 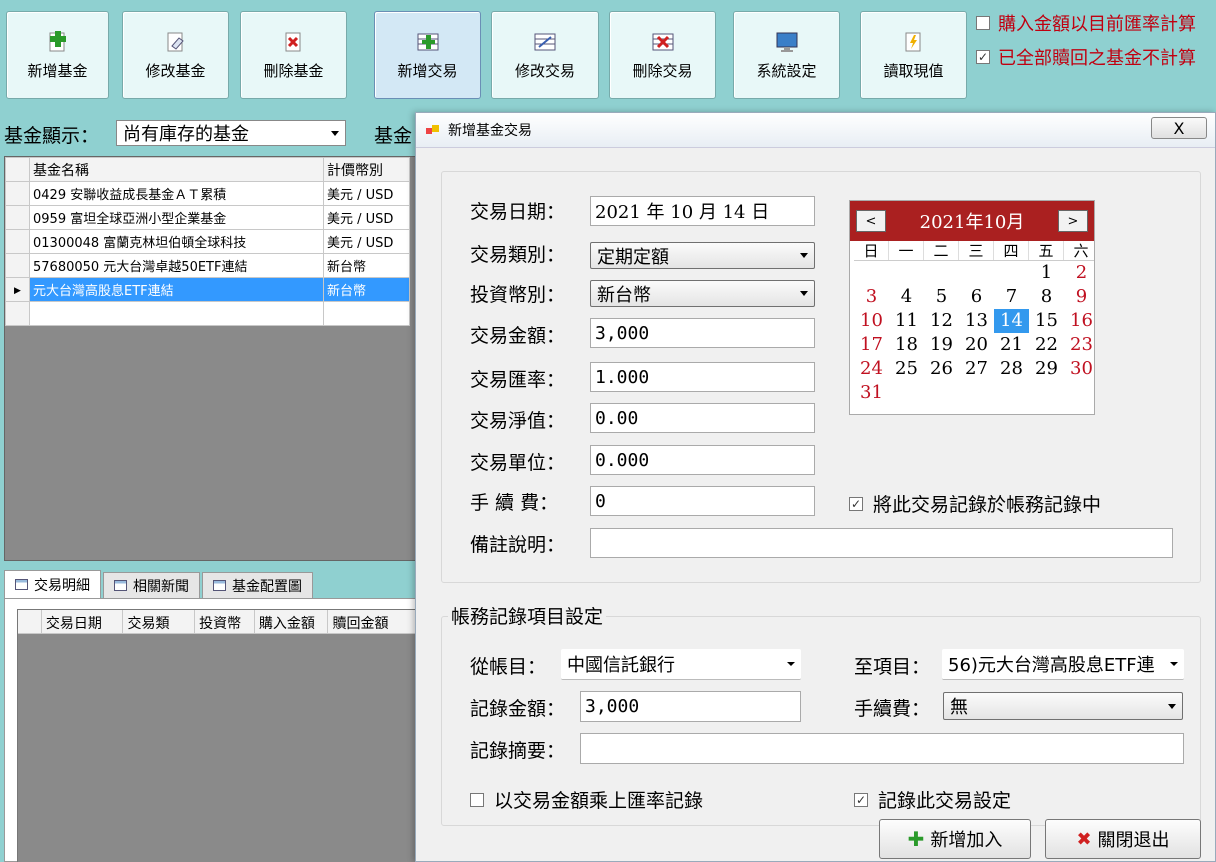 What do you see at coordinates (906, 321) in the screenshot?
I see `calendar-day: 11` at bounding box center [906, 321].